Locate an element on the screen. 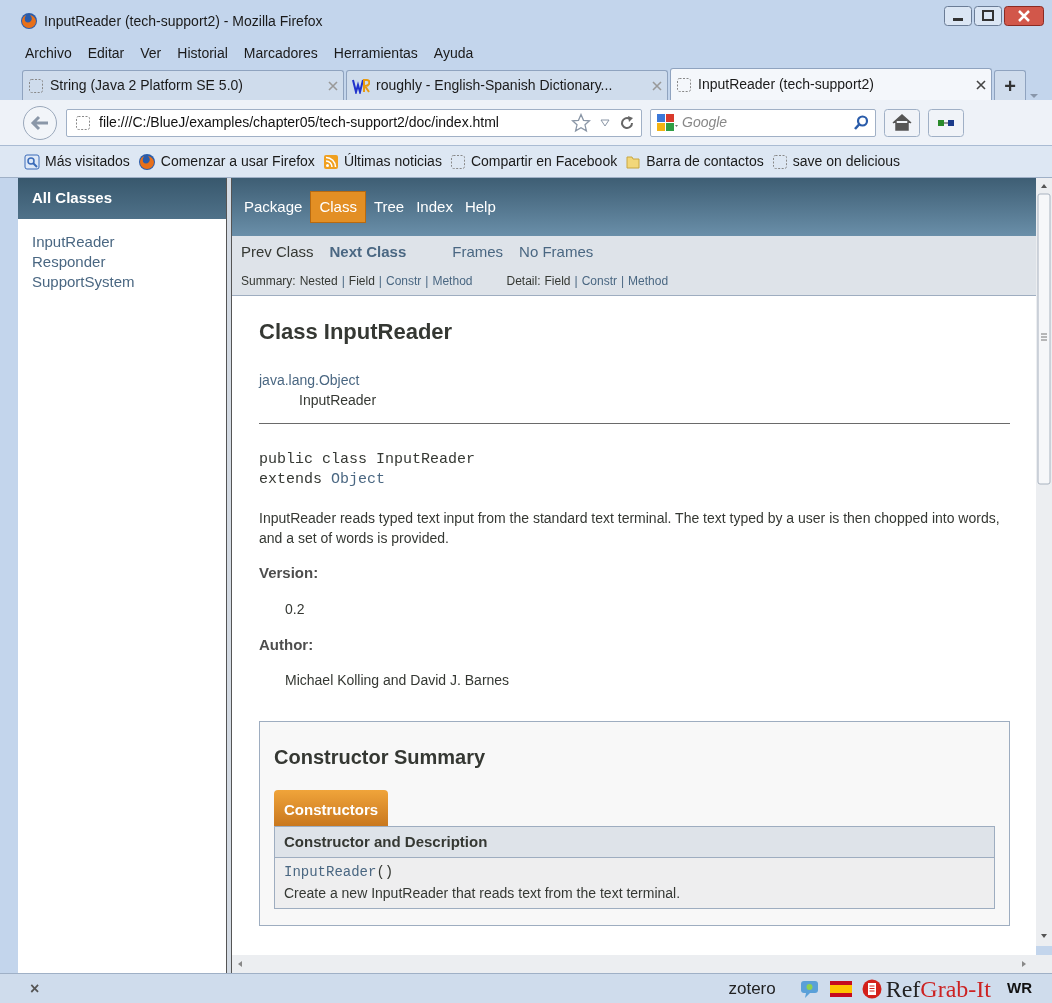 This screenshot has height=1003, width=1052. bookmark-list-icon is located at coordinates (32, 161).